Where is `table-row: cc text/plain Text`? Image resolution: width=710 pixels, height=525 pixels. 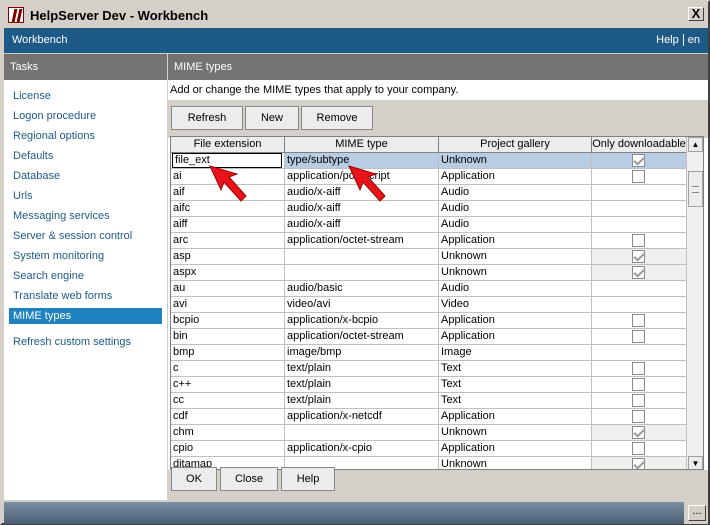 table-row: cc text/plain Text is located at coordinates (429, 401).